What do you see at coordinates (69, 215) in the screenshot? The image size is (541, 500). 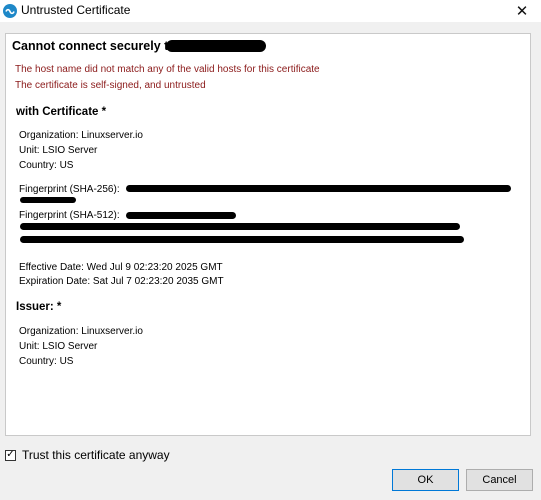 I see `fingerprint-sha512-label: Fingerprint (SHA-512):` at bounding box center [69, 215].